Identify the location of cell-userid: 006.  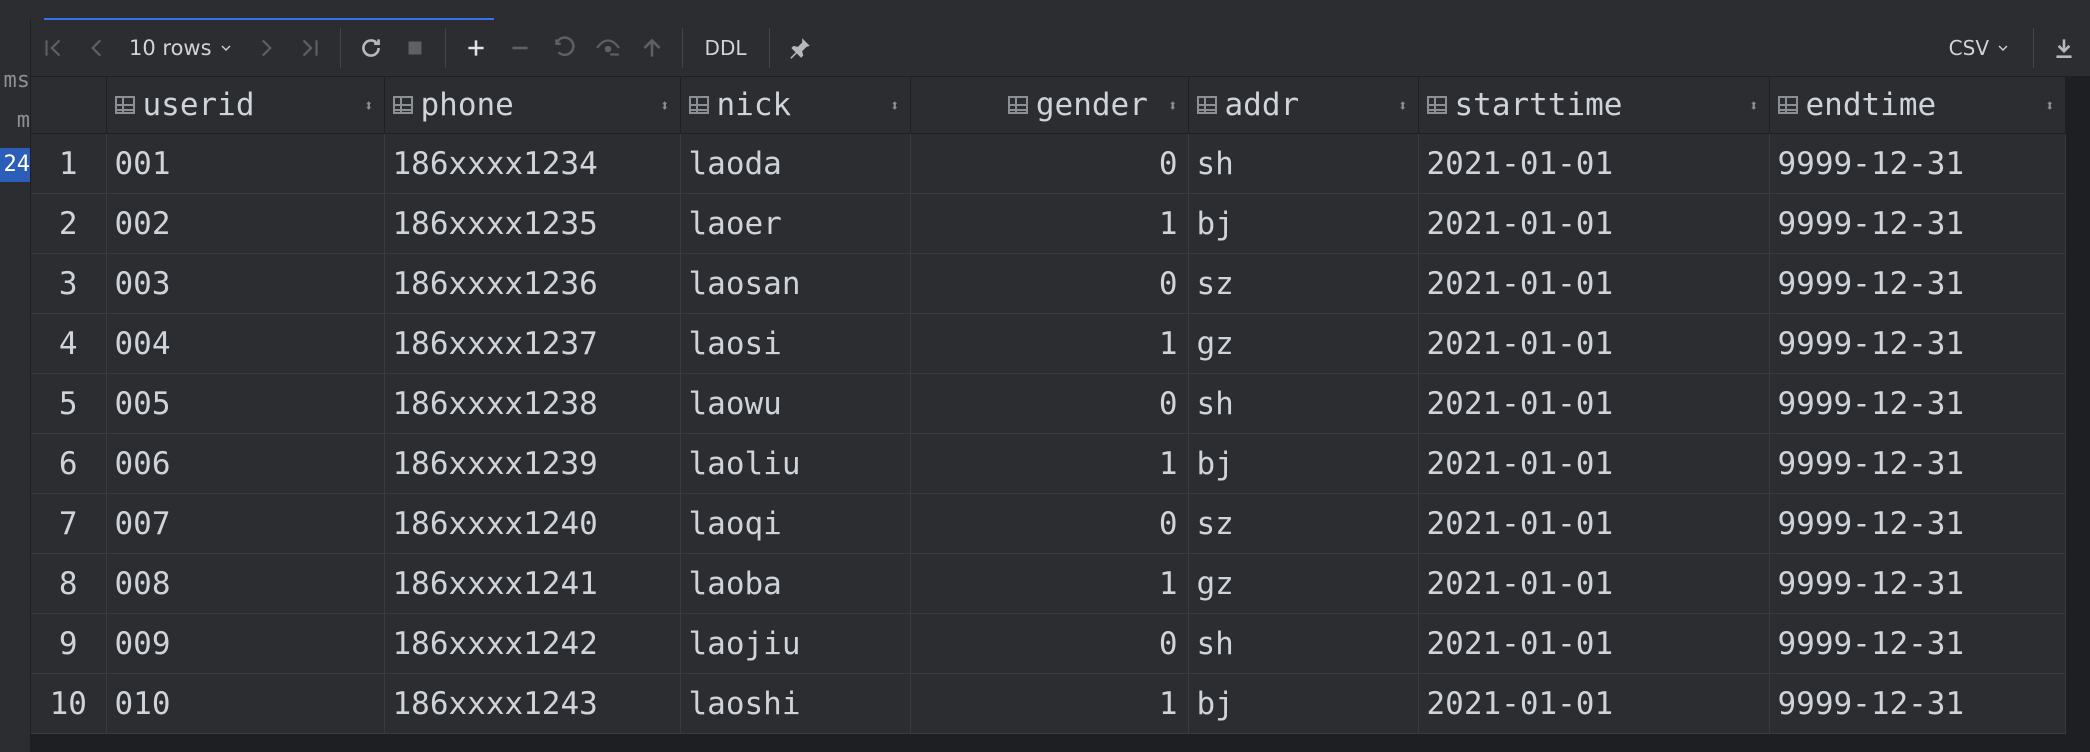
(245, 463).